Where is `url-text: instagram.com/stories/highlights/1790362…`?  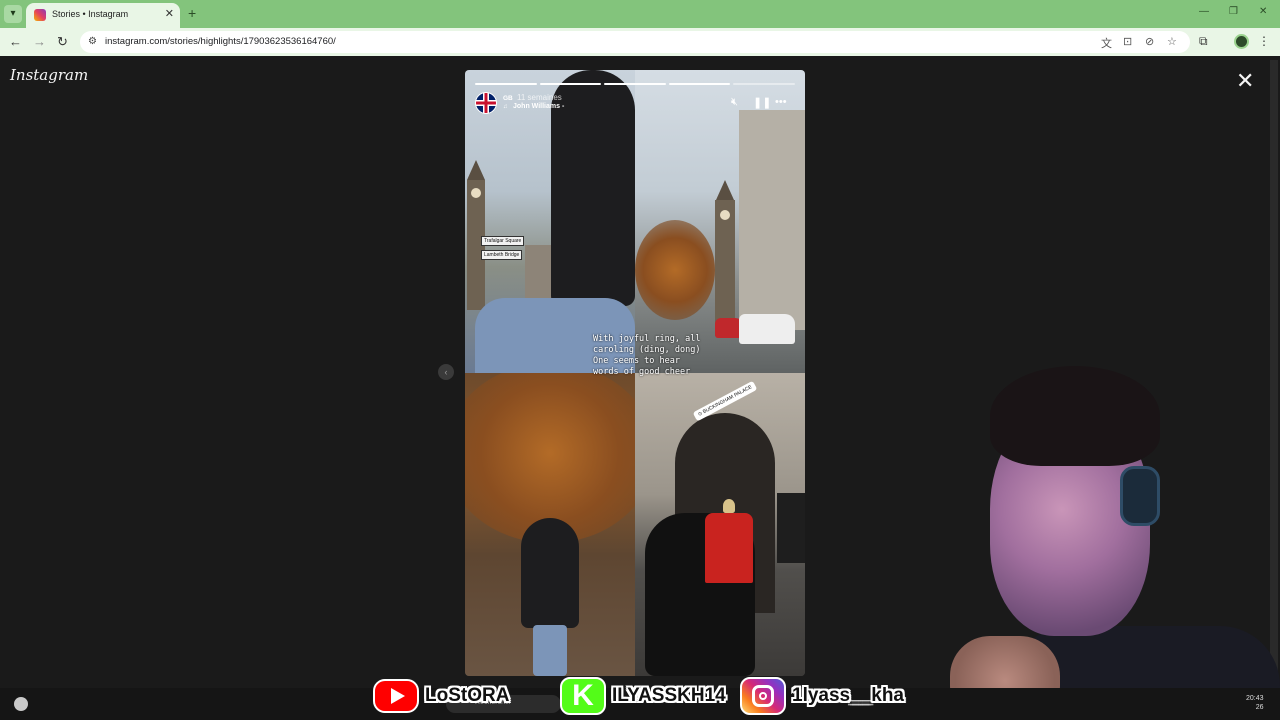
url-text: instagram.com/stories/highlights/1790362… is located at coordinates (220, 41).